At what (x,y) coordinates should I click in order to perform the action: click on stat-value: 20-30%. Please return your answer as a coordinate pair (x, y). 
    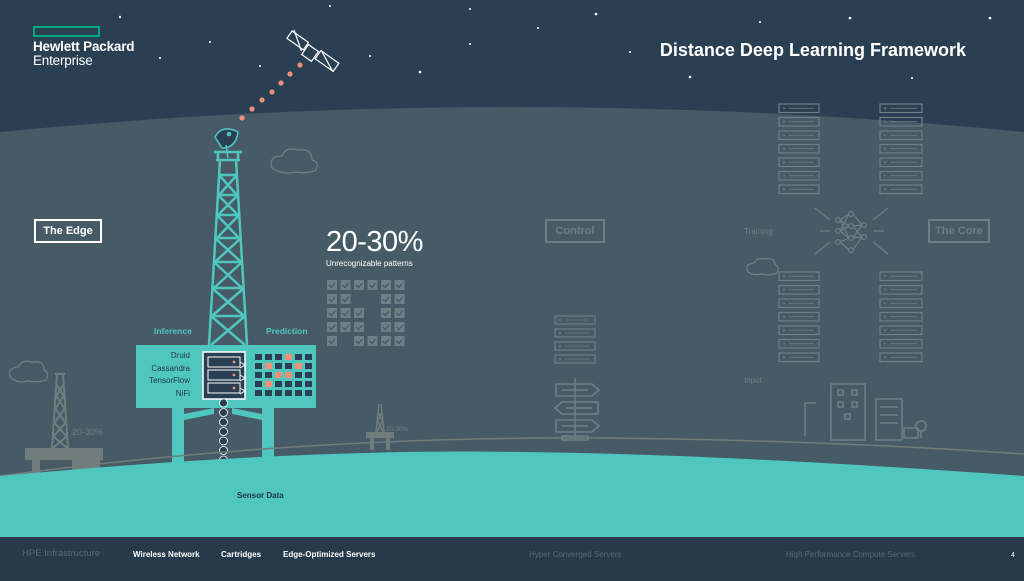
    Looking at the image, I should click on (374, 242).